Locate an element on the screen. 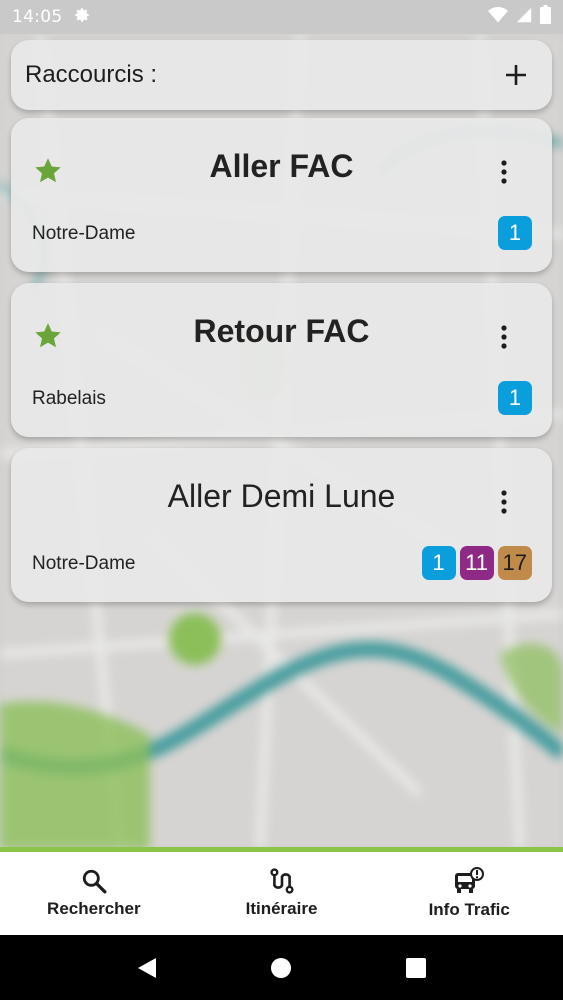  system-home-button is located at coordinates (281, 968).